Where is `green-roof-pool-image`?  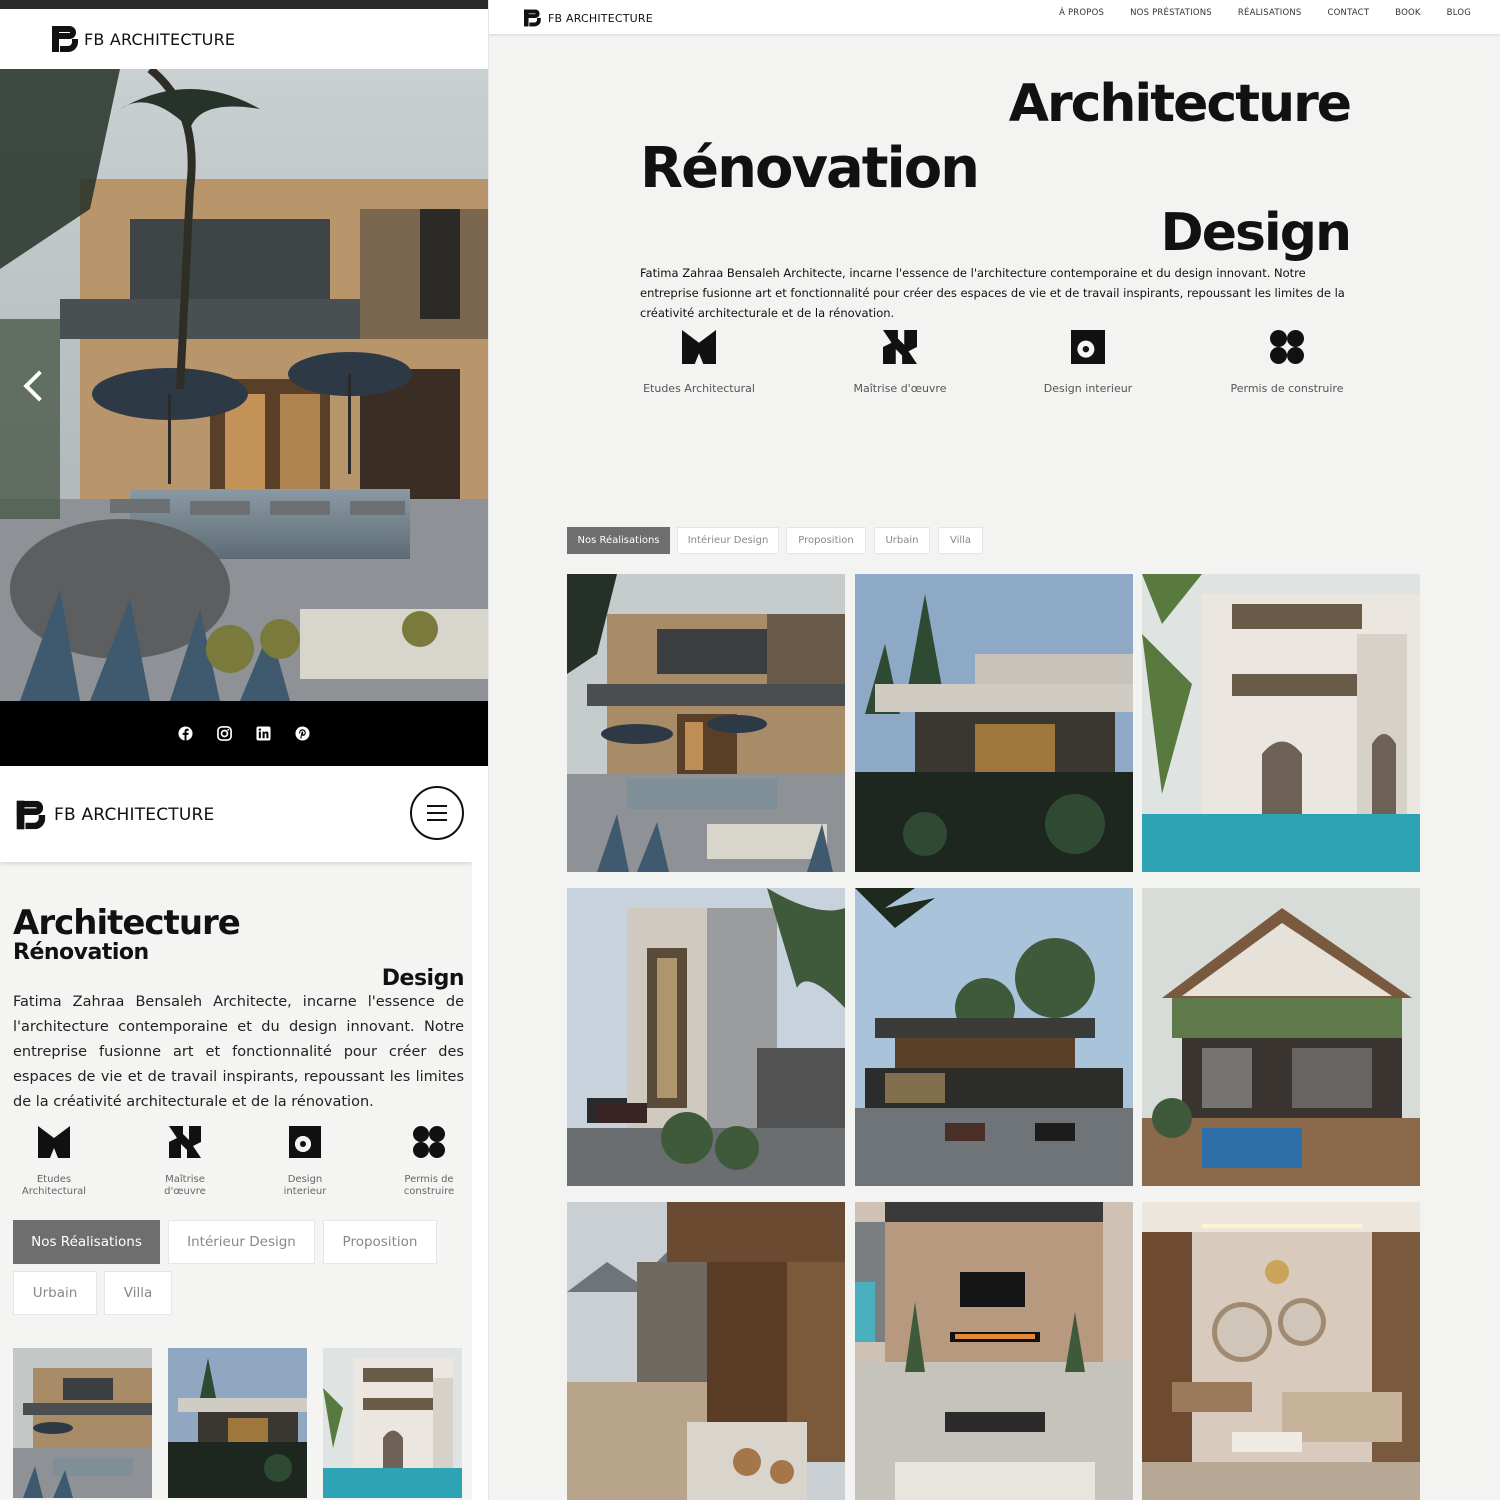
green-roof-pool-image is located at coordinates (1281, 1037).